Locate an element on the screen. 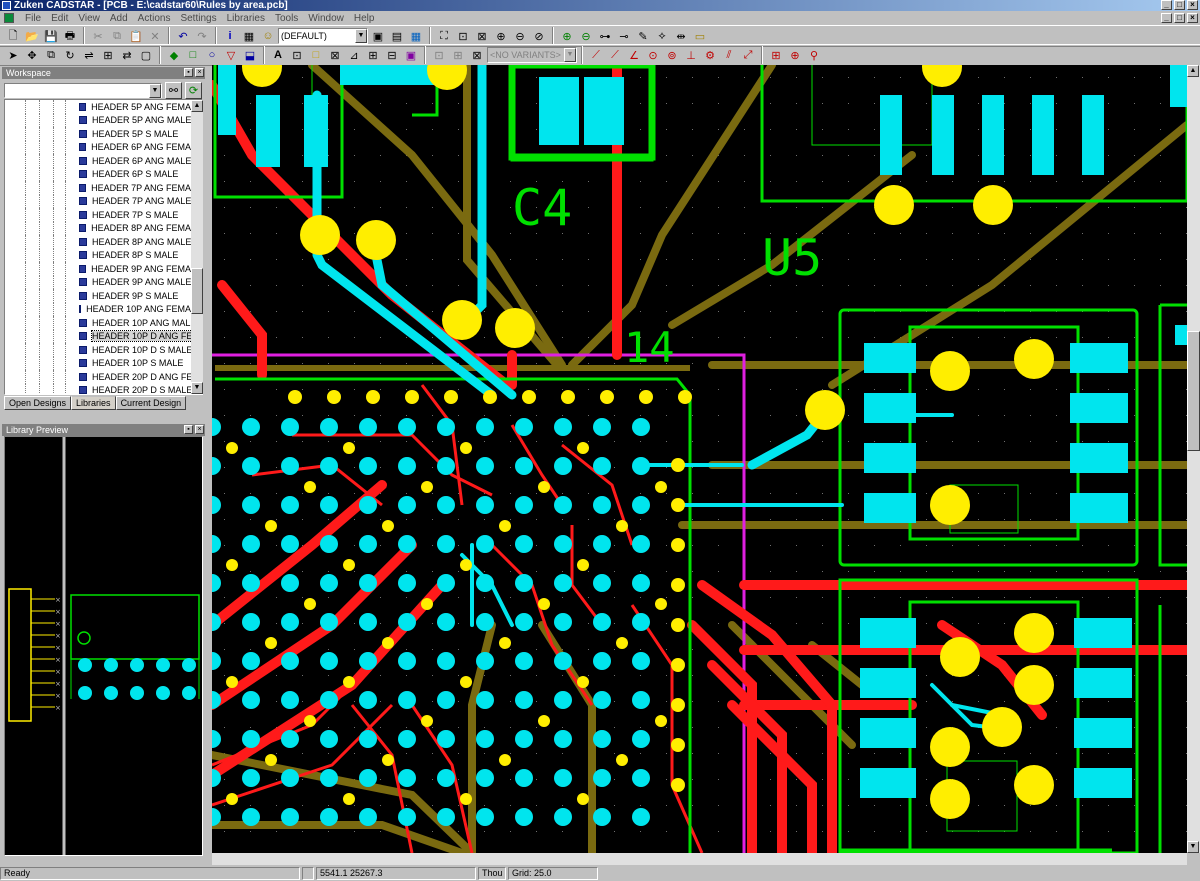 The width and height of the screenshot is (1200, 881). canvas-vertical-scrollbar: ▲ ▼ is located at coordinates (1193, 459).